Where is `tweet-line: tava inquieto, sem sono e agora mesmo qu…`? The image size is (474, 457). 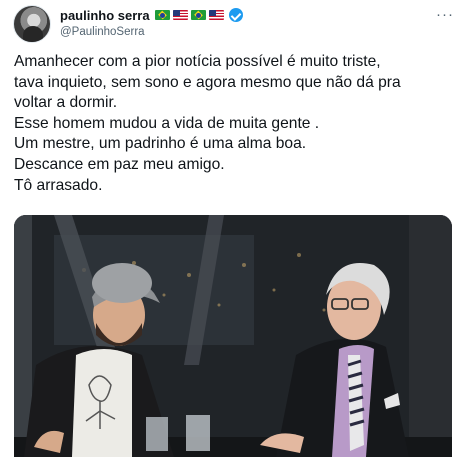
tweet-line: tava inquieto, sem sono e agora mesmo qu… is located at coordinates (207, 82).